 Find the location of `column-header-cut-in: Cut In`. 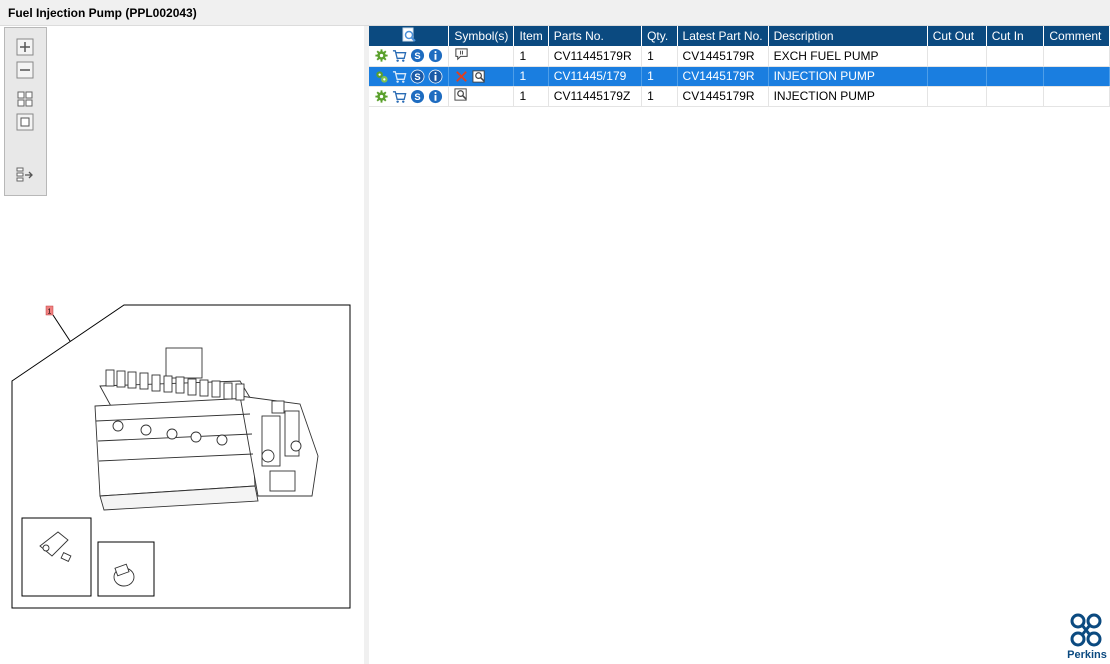

column-header-cut-in: Cut In is located at coordinates (1015, 36).